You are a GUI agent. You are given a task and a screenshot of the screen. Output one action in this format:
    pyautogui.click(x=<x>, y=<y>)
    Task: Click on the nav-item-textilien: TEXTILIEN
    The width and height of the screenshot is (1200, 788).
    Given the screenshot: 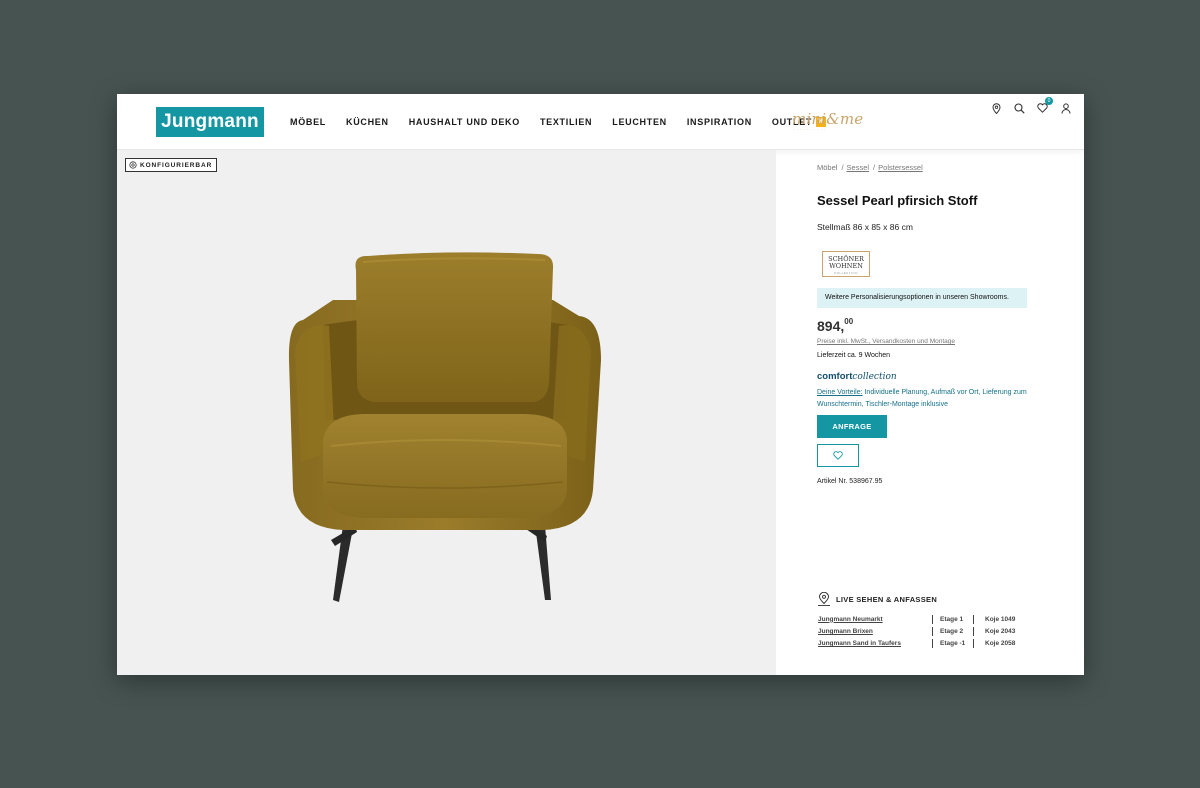 What is the action you would take?
    pyautogui.click(x=566, y=122)
    